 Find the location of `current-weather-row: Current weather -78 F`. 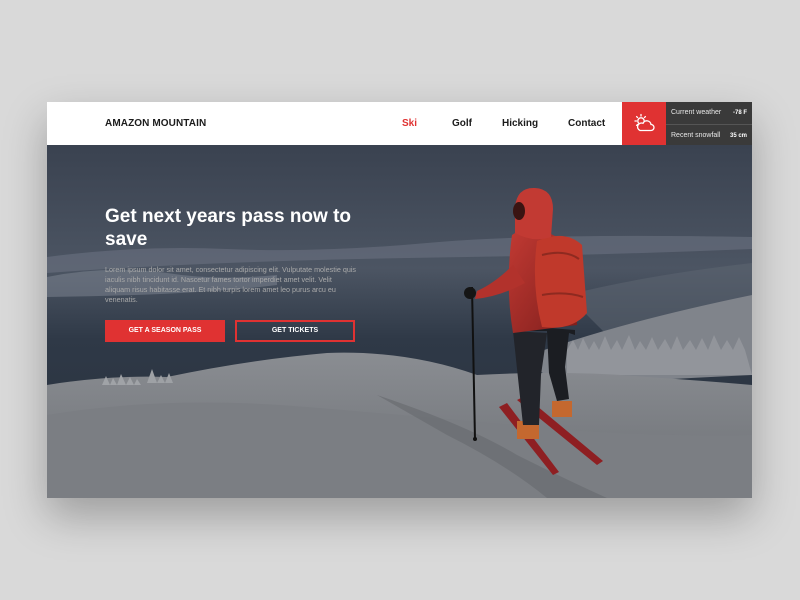

current-weather-row: Current weather -78 F is located at coordinates (709, 112).